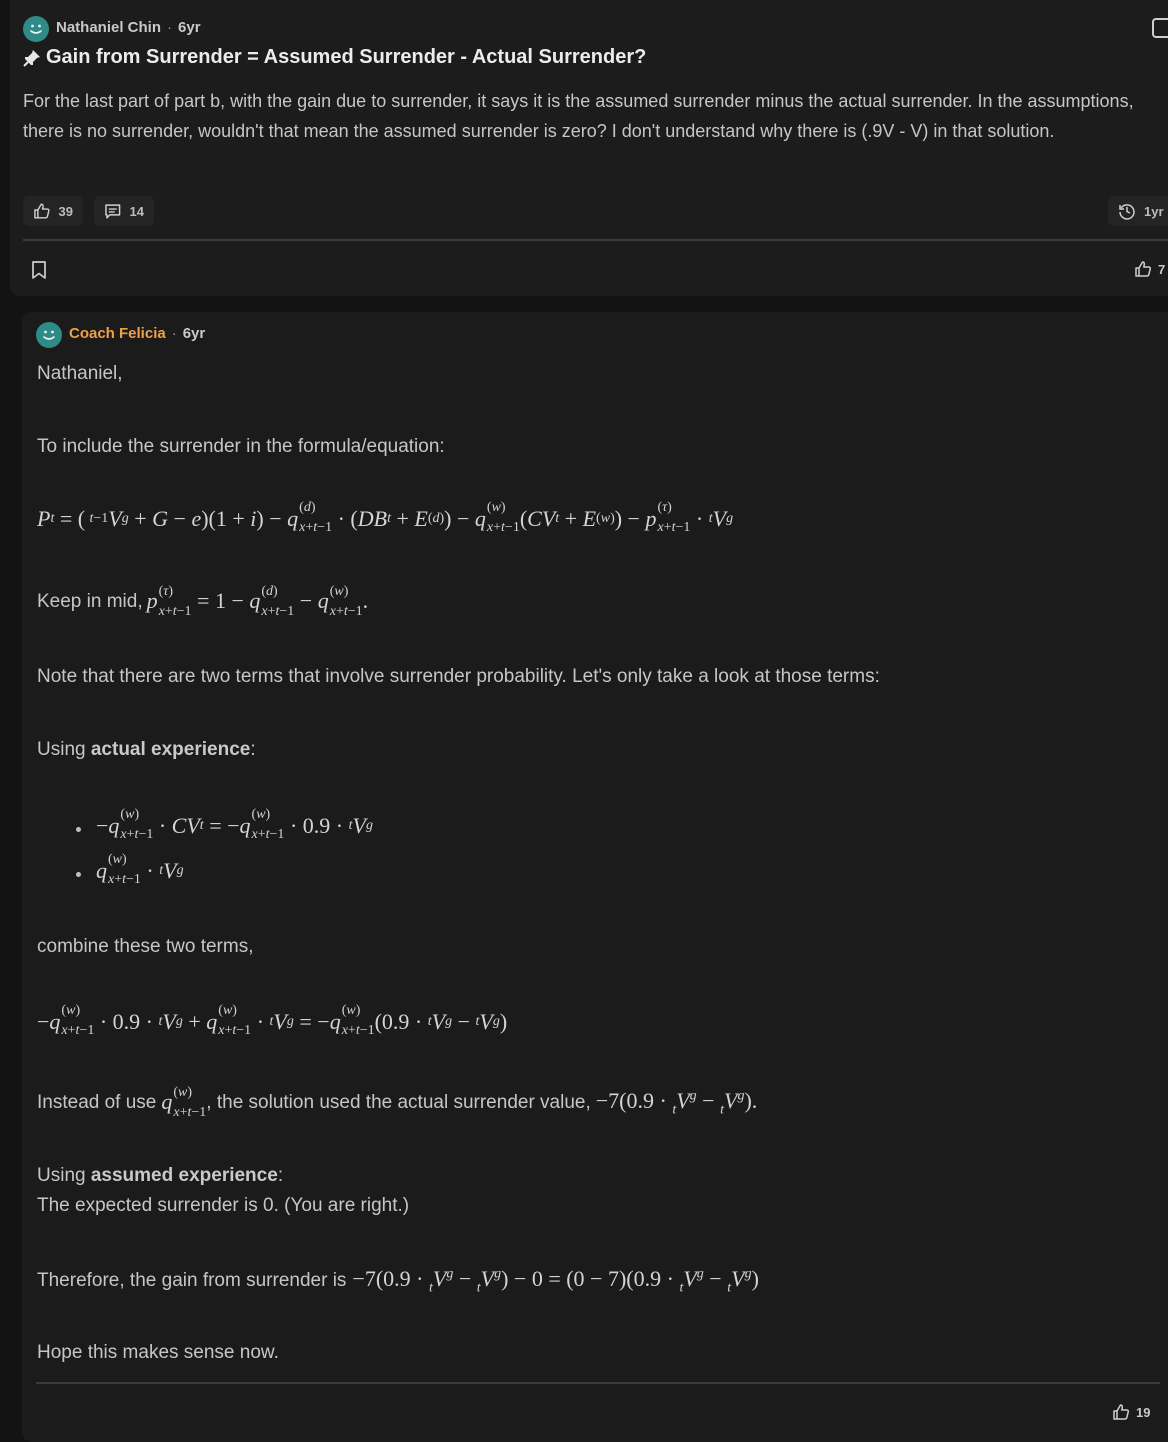  What do you see at coordinates (184, 1175) in the screenshot?
I see `using-assumed-bold: assumed experience` at bounding box center [184, 1175].